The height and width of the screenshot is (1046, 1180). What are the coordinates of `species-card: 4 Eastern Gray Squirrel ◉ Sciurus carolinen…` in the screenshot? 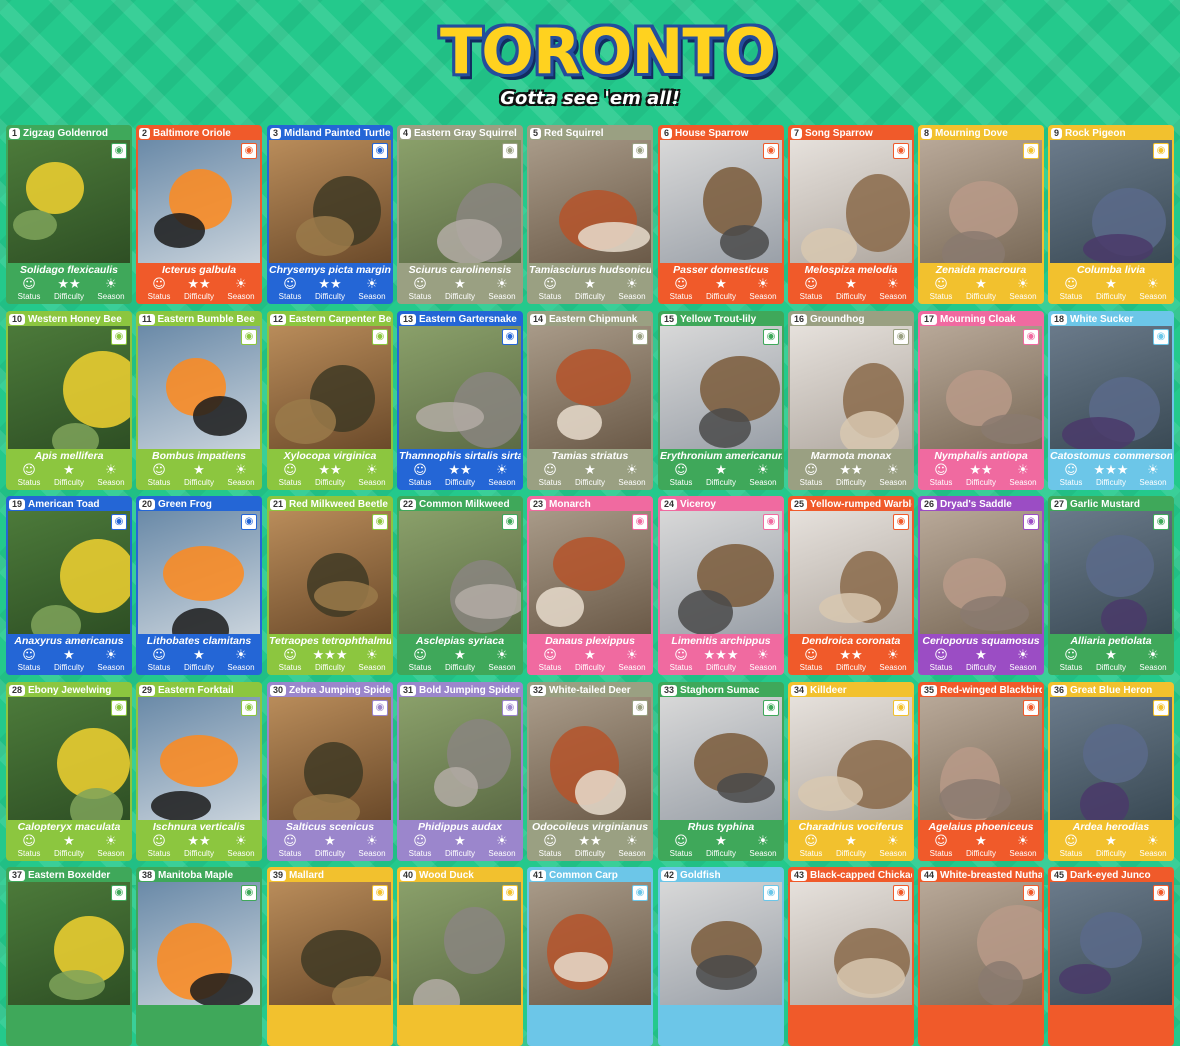 It's located at (460, 214).